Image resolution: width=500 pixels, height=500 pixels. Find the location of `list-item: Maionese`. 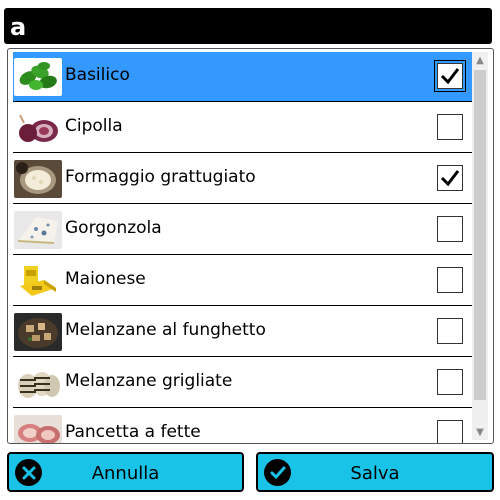

list-item: Maionese is located at coordinates (242, 281).